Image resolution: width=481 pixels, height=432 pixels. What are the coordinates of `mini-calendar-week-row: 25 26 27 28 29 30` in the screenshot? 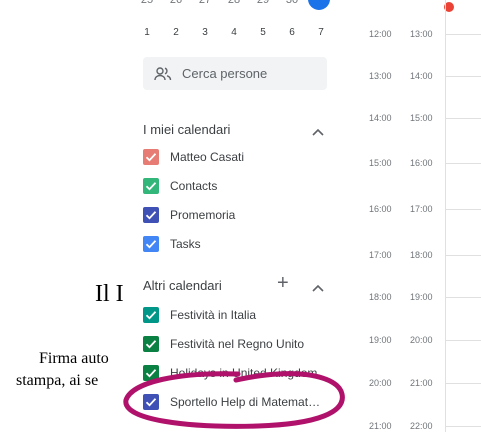 It's located at (241, 7).